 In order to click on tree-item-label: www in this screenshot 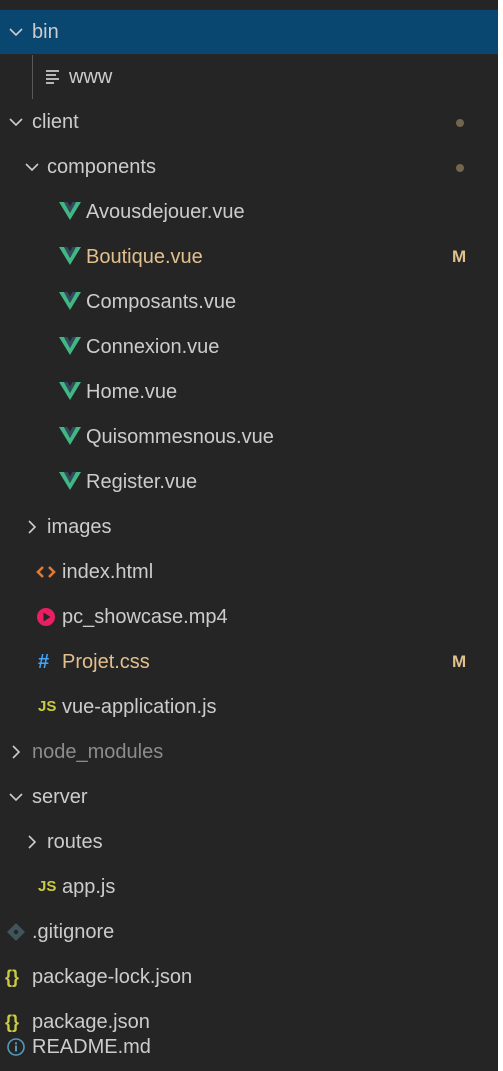, I will do `click(91, 77)`.